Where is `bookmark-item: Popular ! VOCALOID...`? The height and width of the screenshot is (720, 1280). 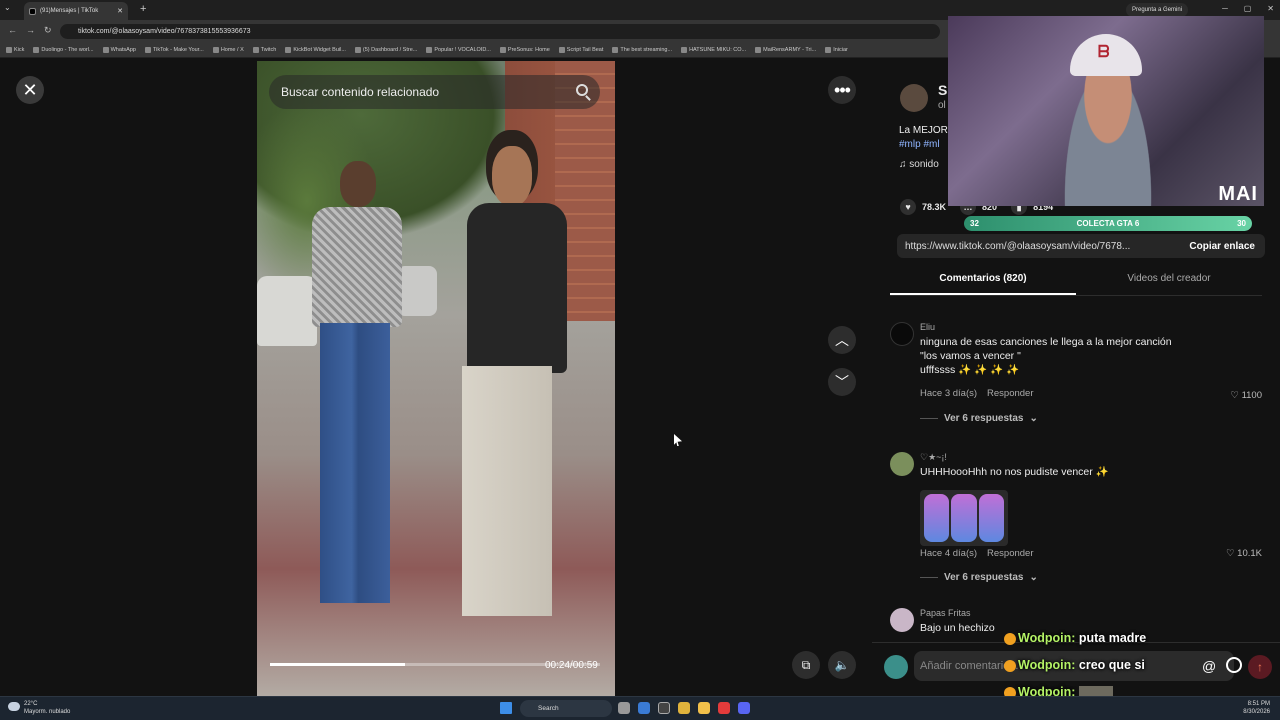
bookmark-item: Popular ! VOCALOID... is located at coordinates (458, 49).